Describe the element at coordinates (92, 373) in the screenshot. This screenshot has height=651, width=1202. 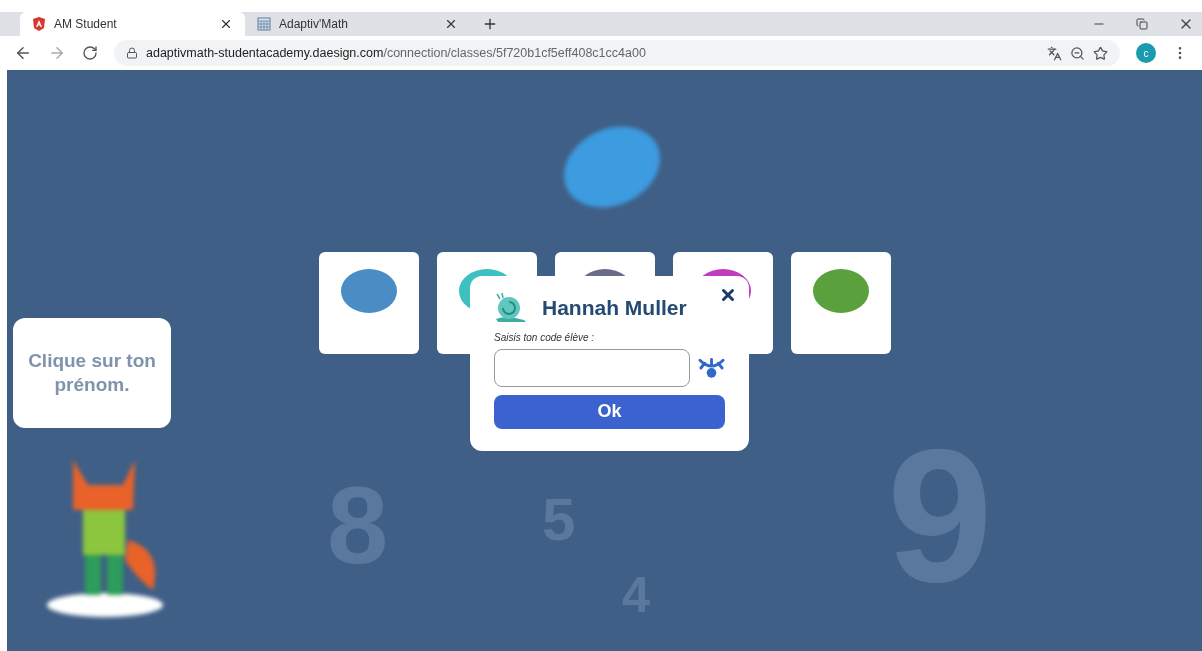
I see `bubble-text: Clique sur ton prénom.` at that location.